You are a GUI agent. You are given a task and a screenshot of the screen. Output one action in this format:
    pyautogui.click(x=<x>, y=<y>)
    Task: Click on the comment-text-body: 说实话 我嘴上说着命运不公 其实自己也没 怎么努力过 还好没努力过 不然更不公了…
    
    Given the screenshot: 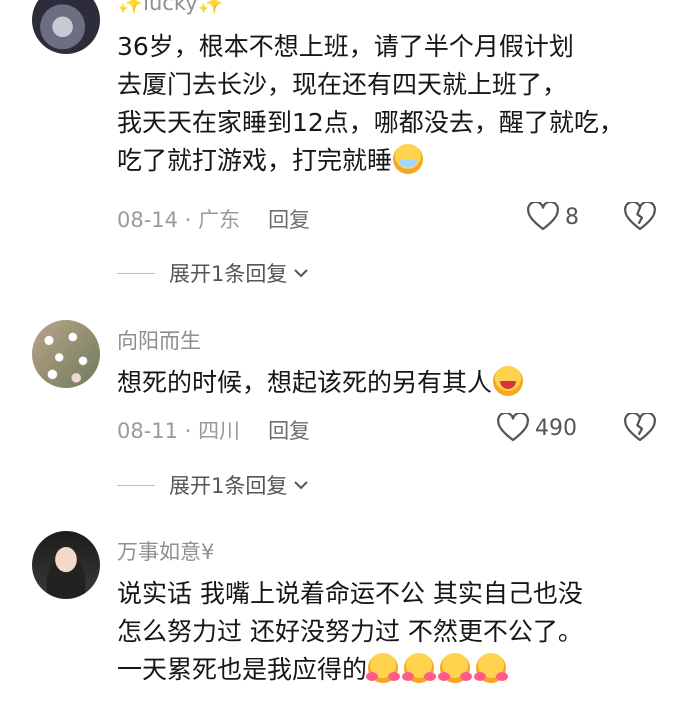 What is the action you would take?
    pyautogui.click(x=350, y=631)
    